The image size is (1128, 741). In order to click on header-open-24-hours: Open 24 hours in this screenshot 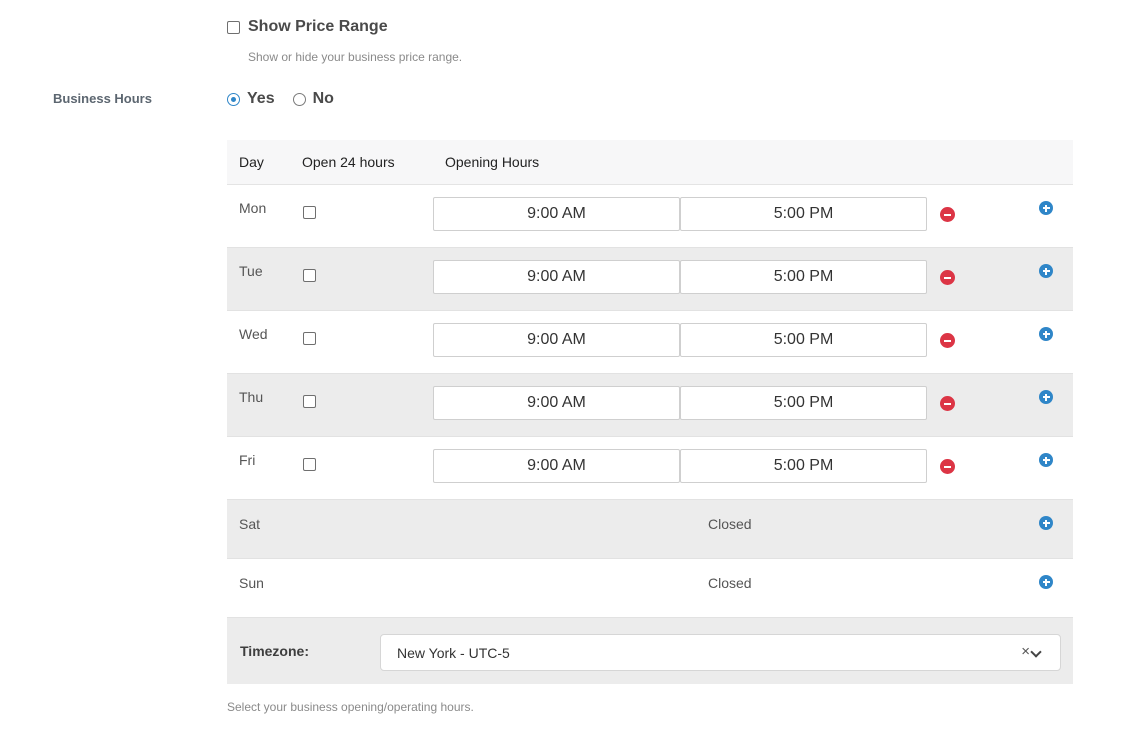, I will do `click(348, 162)`.